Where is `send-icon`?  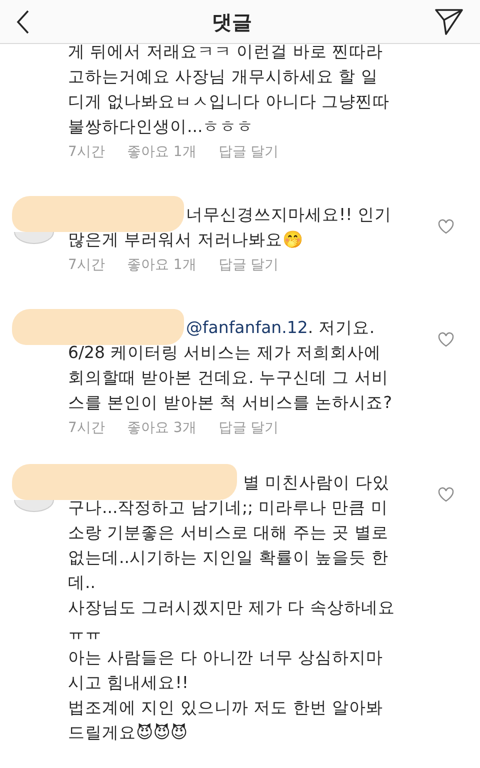 send-icon is located at coordinates (449, 22).